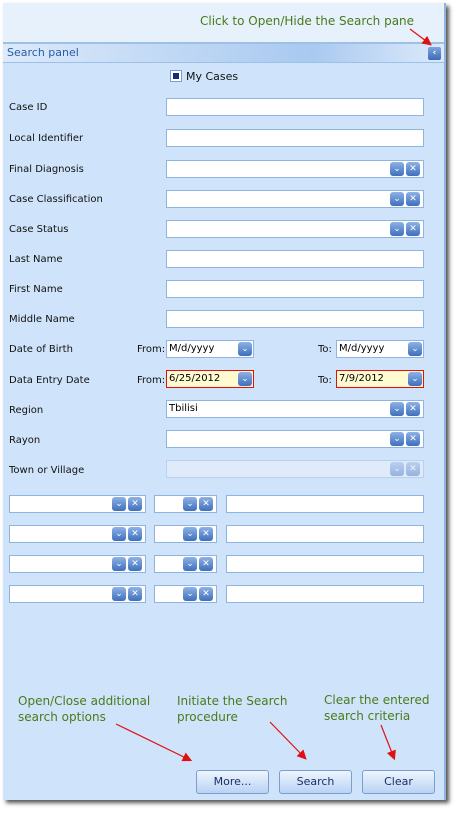 The image size is (457, 816). What do you see at coordinates (315, 782) in the screenshot?
I see `search-button: Search` at bounding box center [315, 782].